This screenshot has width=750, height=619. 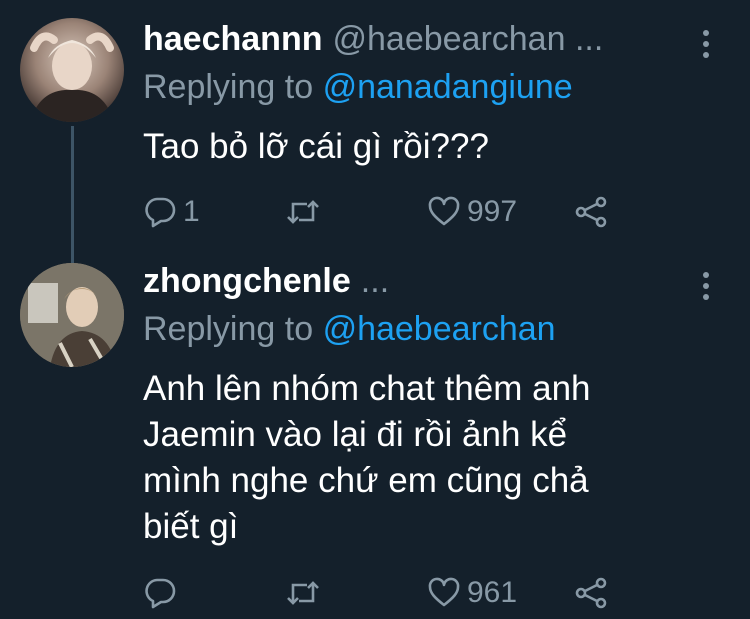 I want to click on tweet-text-line: biết gì, so click(x=191, y=526).